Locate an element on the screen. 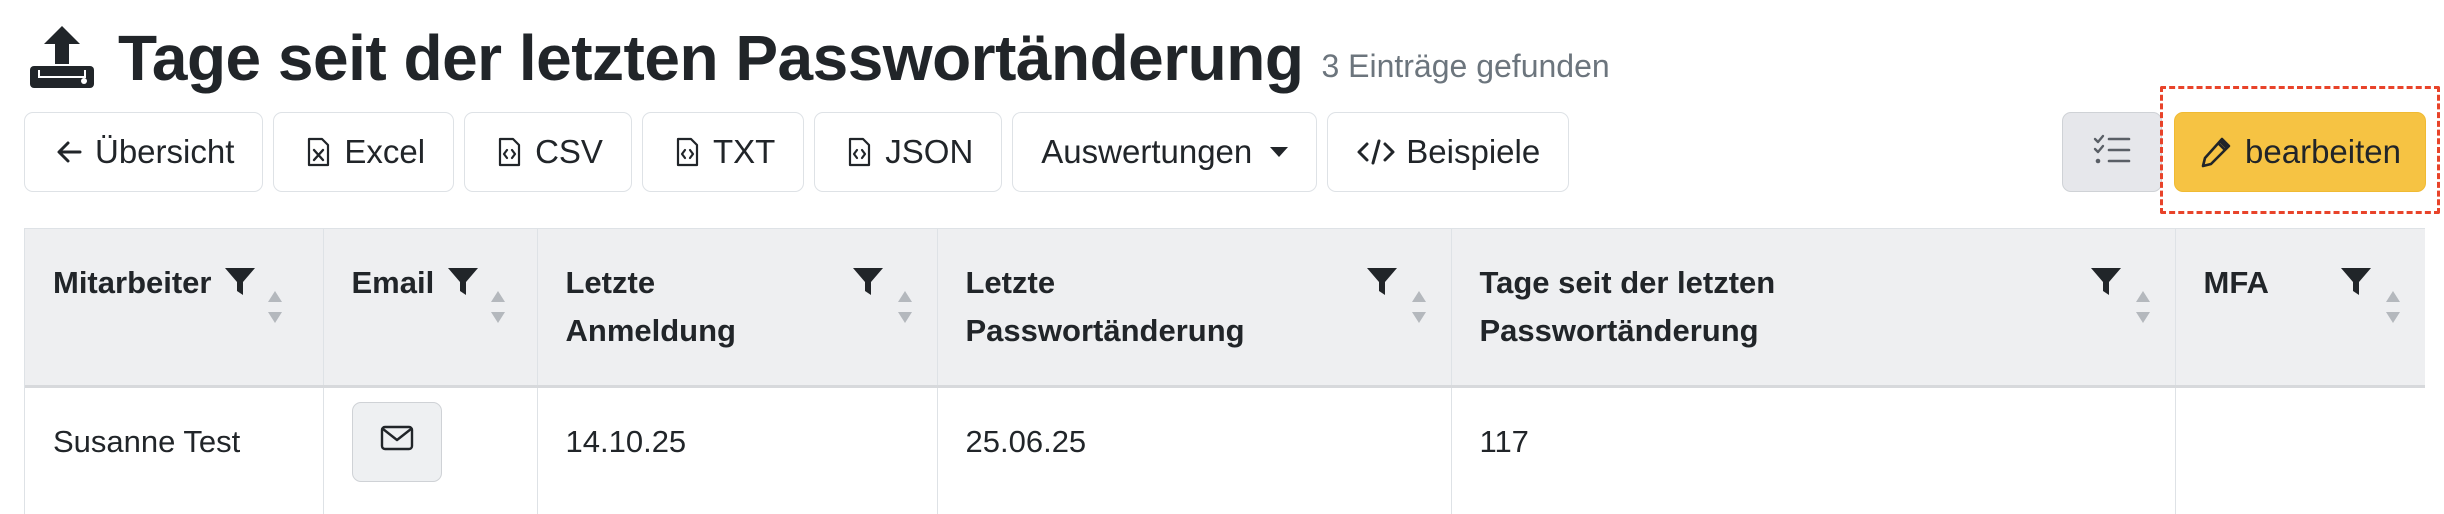 The image size is (2444, 514). column-header-days-since-change: Tage seit der letzten Passwortänderung is located at coordinates (1813, 308).